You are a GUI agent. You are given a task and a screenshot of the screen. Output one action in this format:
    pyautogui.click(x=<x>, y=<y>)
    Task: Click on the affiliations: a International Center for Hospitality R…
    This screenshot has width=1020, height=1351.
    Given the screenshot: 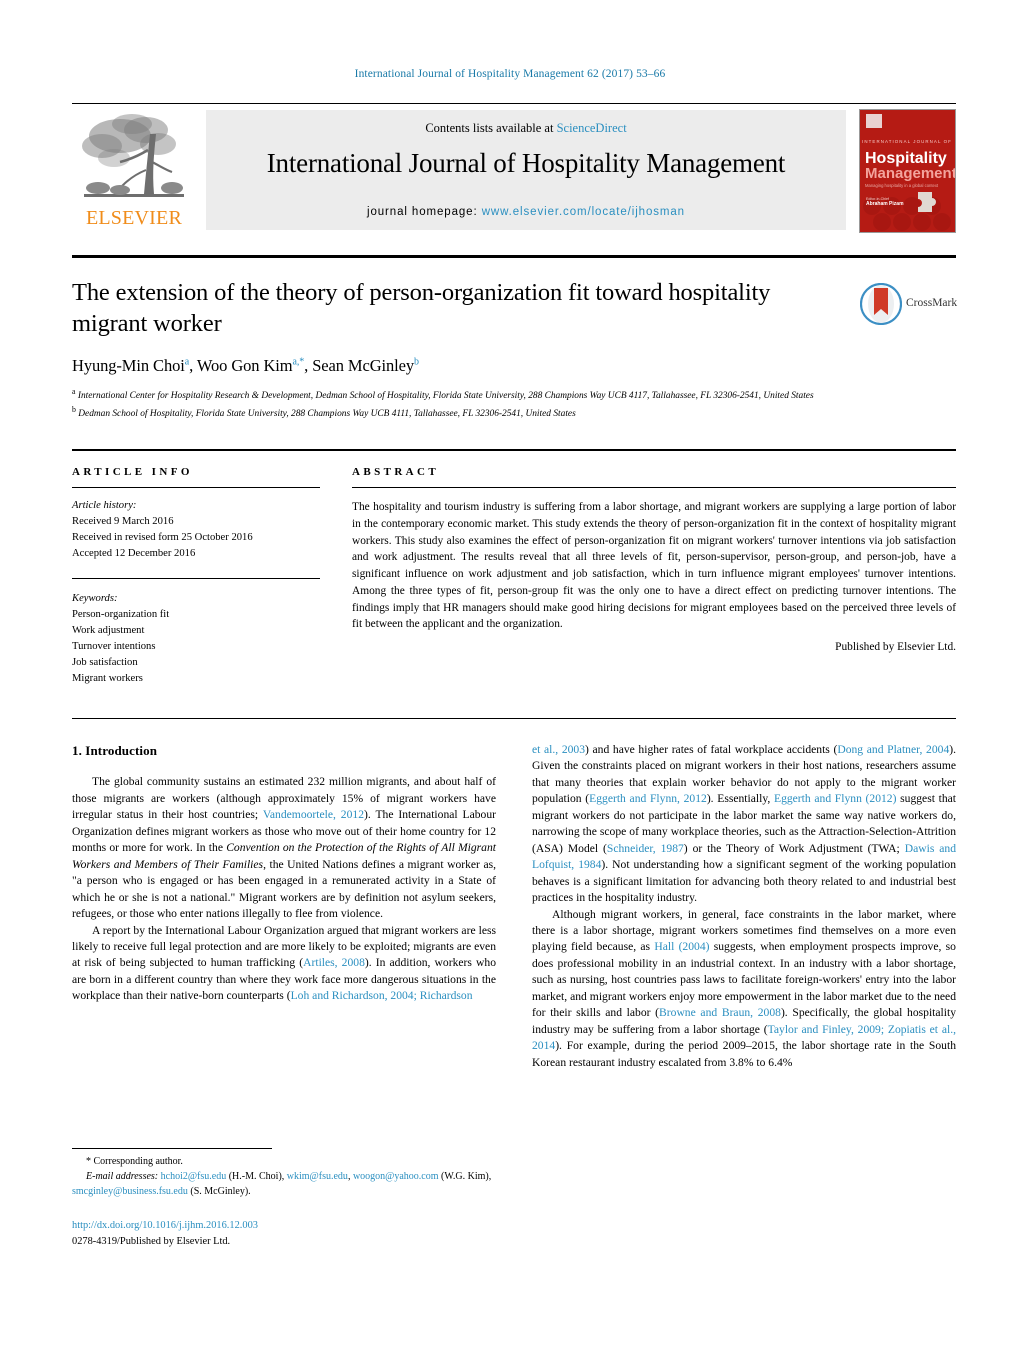 What is the action you would take?
    pyautogui.click(x=514, y=403)
    